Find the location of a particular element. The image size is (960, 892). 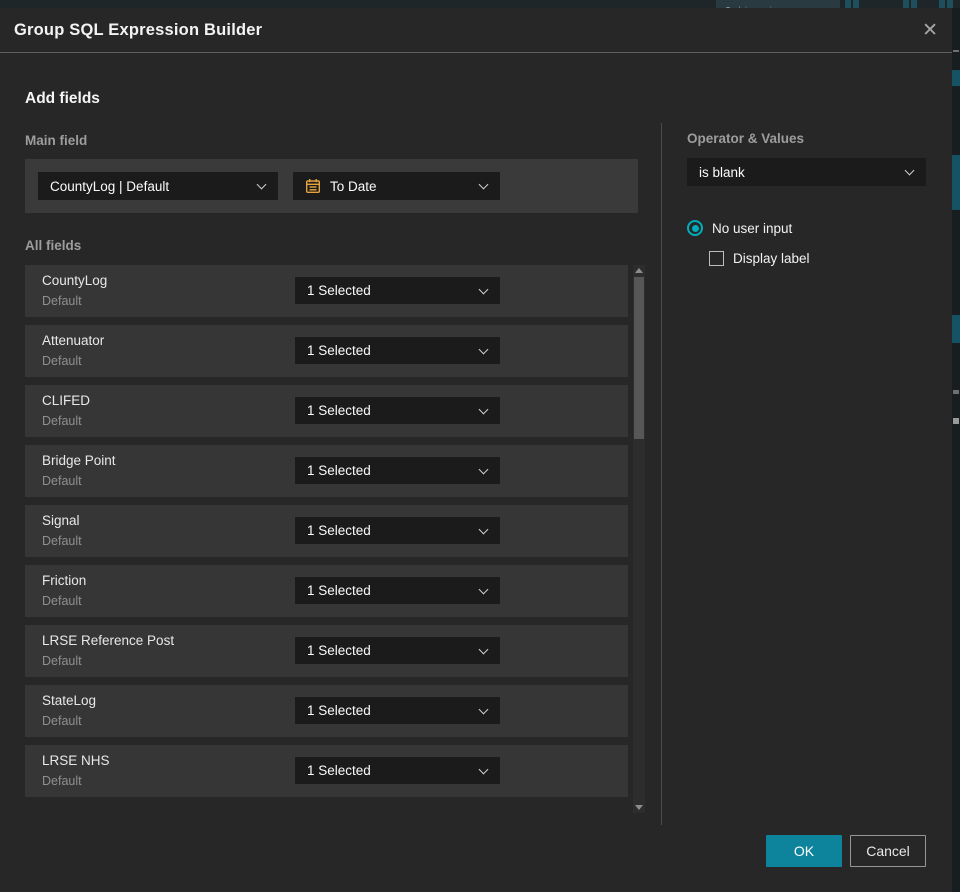

cancel-button: Cancel is located at coordinates (888, 851).